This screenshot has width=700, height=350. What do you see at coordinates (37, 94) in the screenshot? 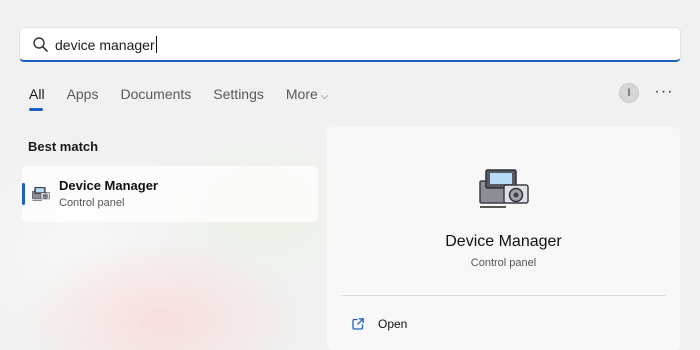
I see `tab-all-label: All` at bounding box center [37, 94].